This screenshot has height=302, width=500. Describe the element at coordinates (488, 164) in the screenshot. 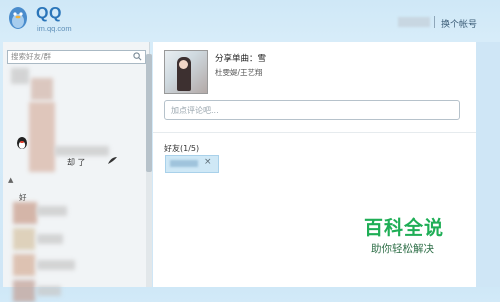

I see `right-background-strip` at that location.